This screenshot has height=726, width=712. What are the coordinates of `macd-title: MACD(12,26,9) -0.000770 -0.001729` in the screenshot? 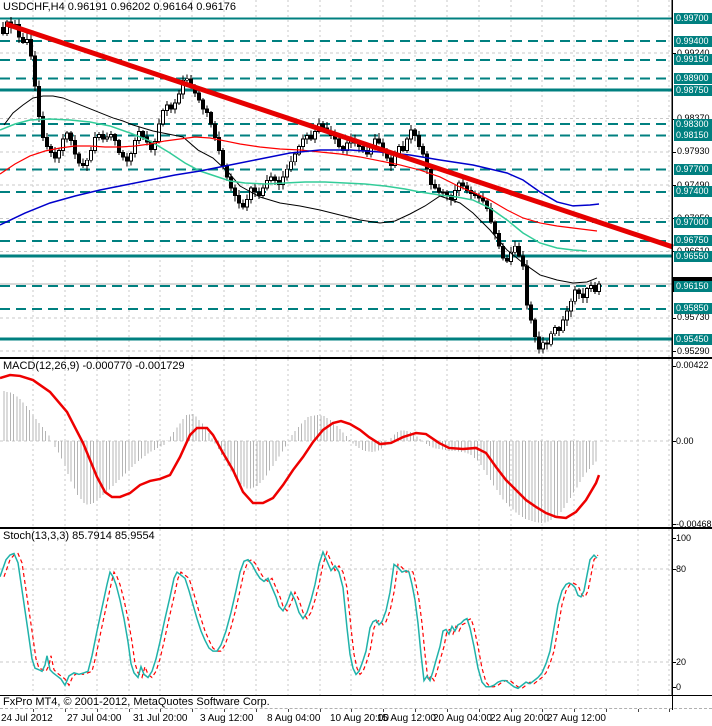 It's located at (94, 366).